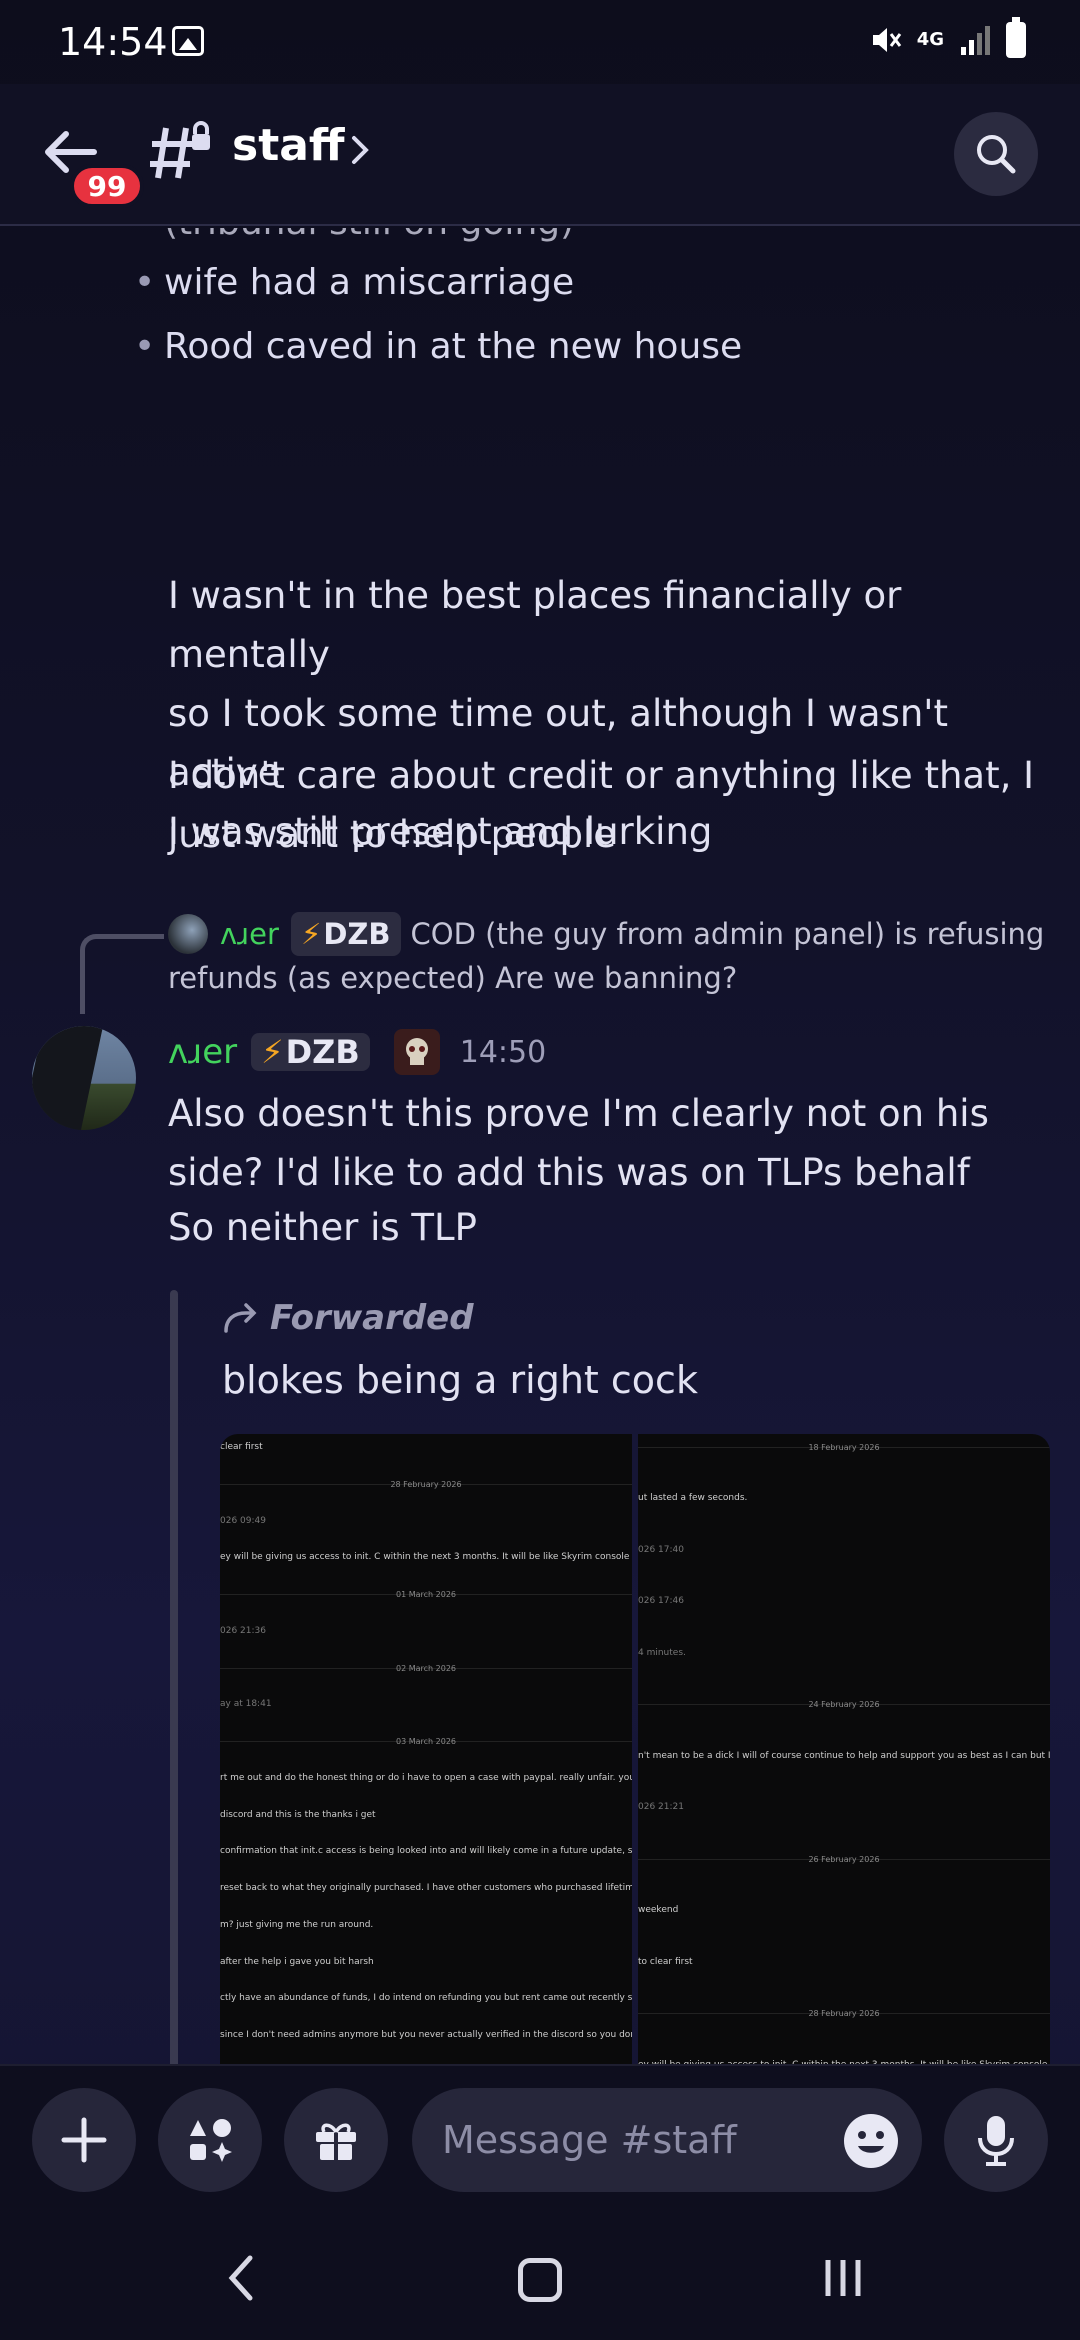 The width and height of the screenshot is (1080, 2340). I want to click on forward-arrow-icon, so click(240, 1318).